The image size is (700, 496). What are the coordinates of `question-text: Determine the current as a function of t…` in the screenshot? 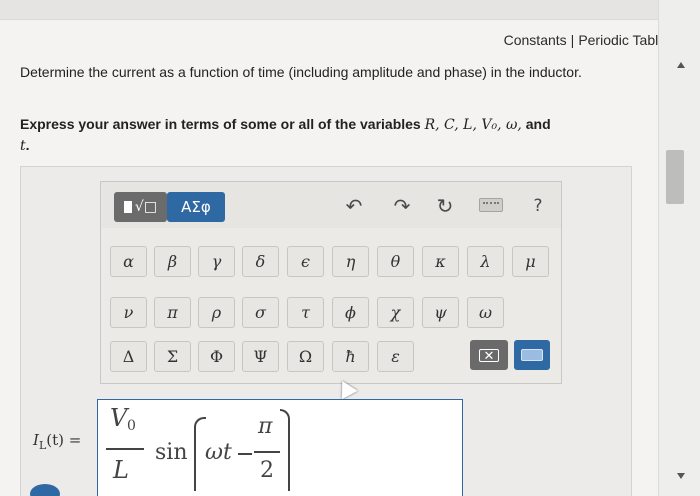 It's located at (301, 72).